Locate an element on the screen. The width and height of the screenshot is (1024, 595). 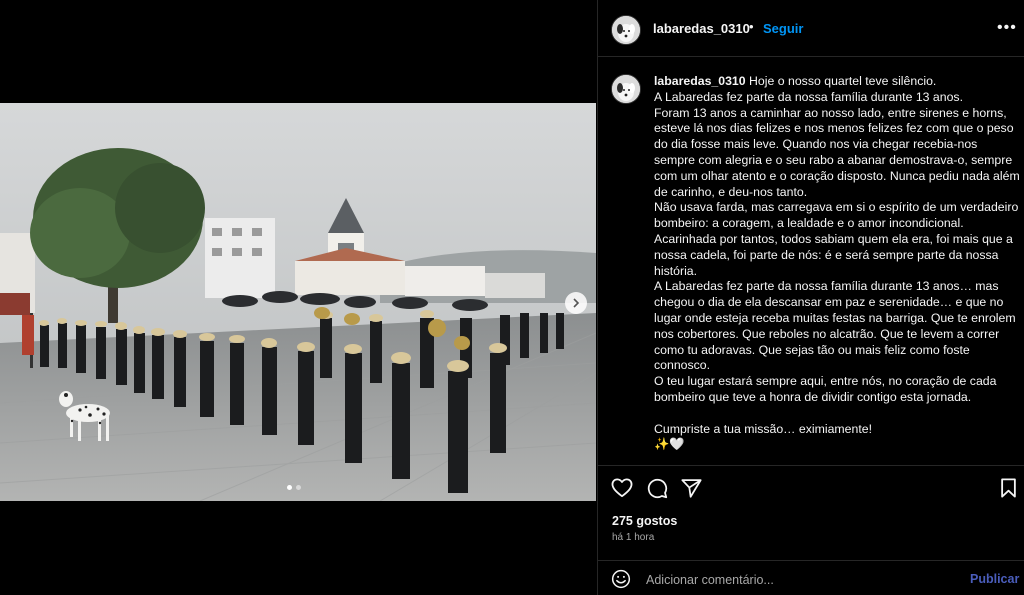
header-username: labaredas_0310 is located at coordinates (701, 28).